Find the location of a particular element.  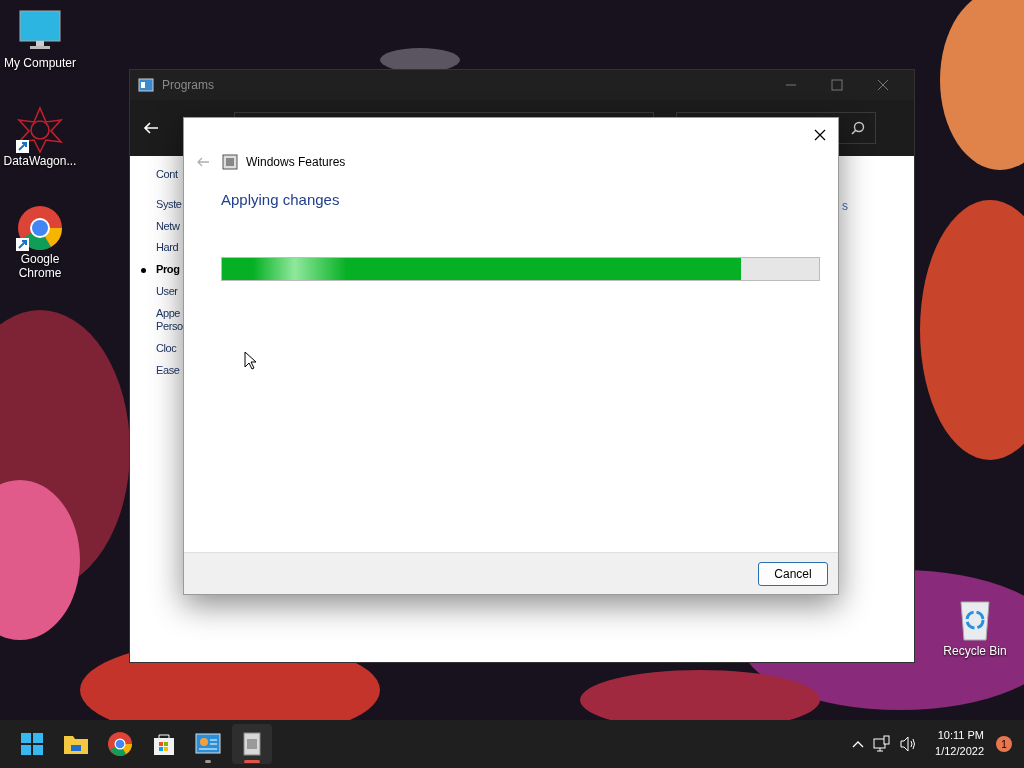

sidebar-link: Syste is located at coordinates (169, 204).